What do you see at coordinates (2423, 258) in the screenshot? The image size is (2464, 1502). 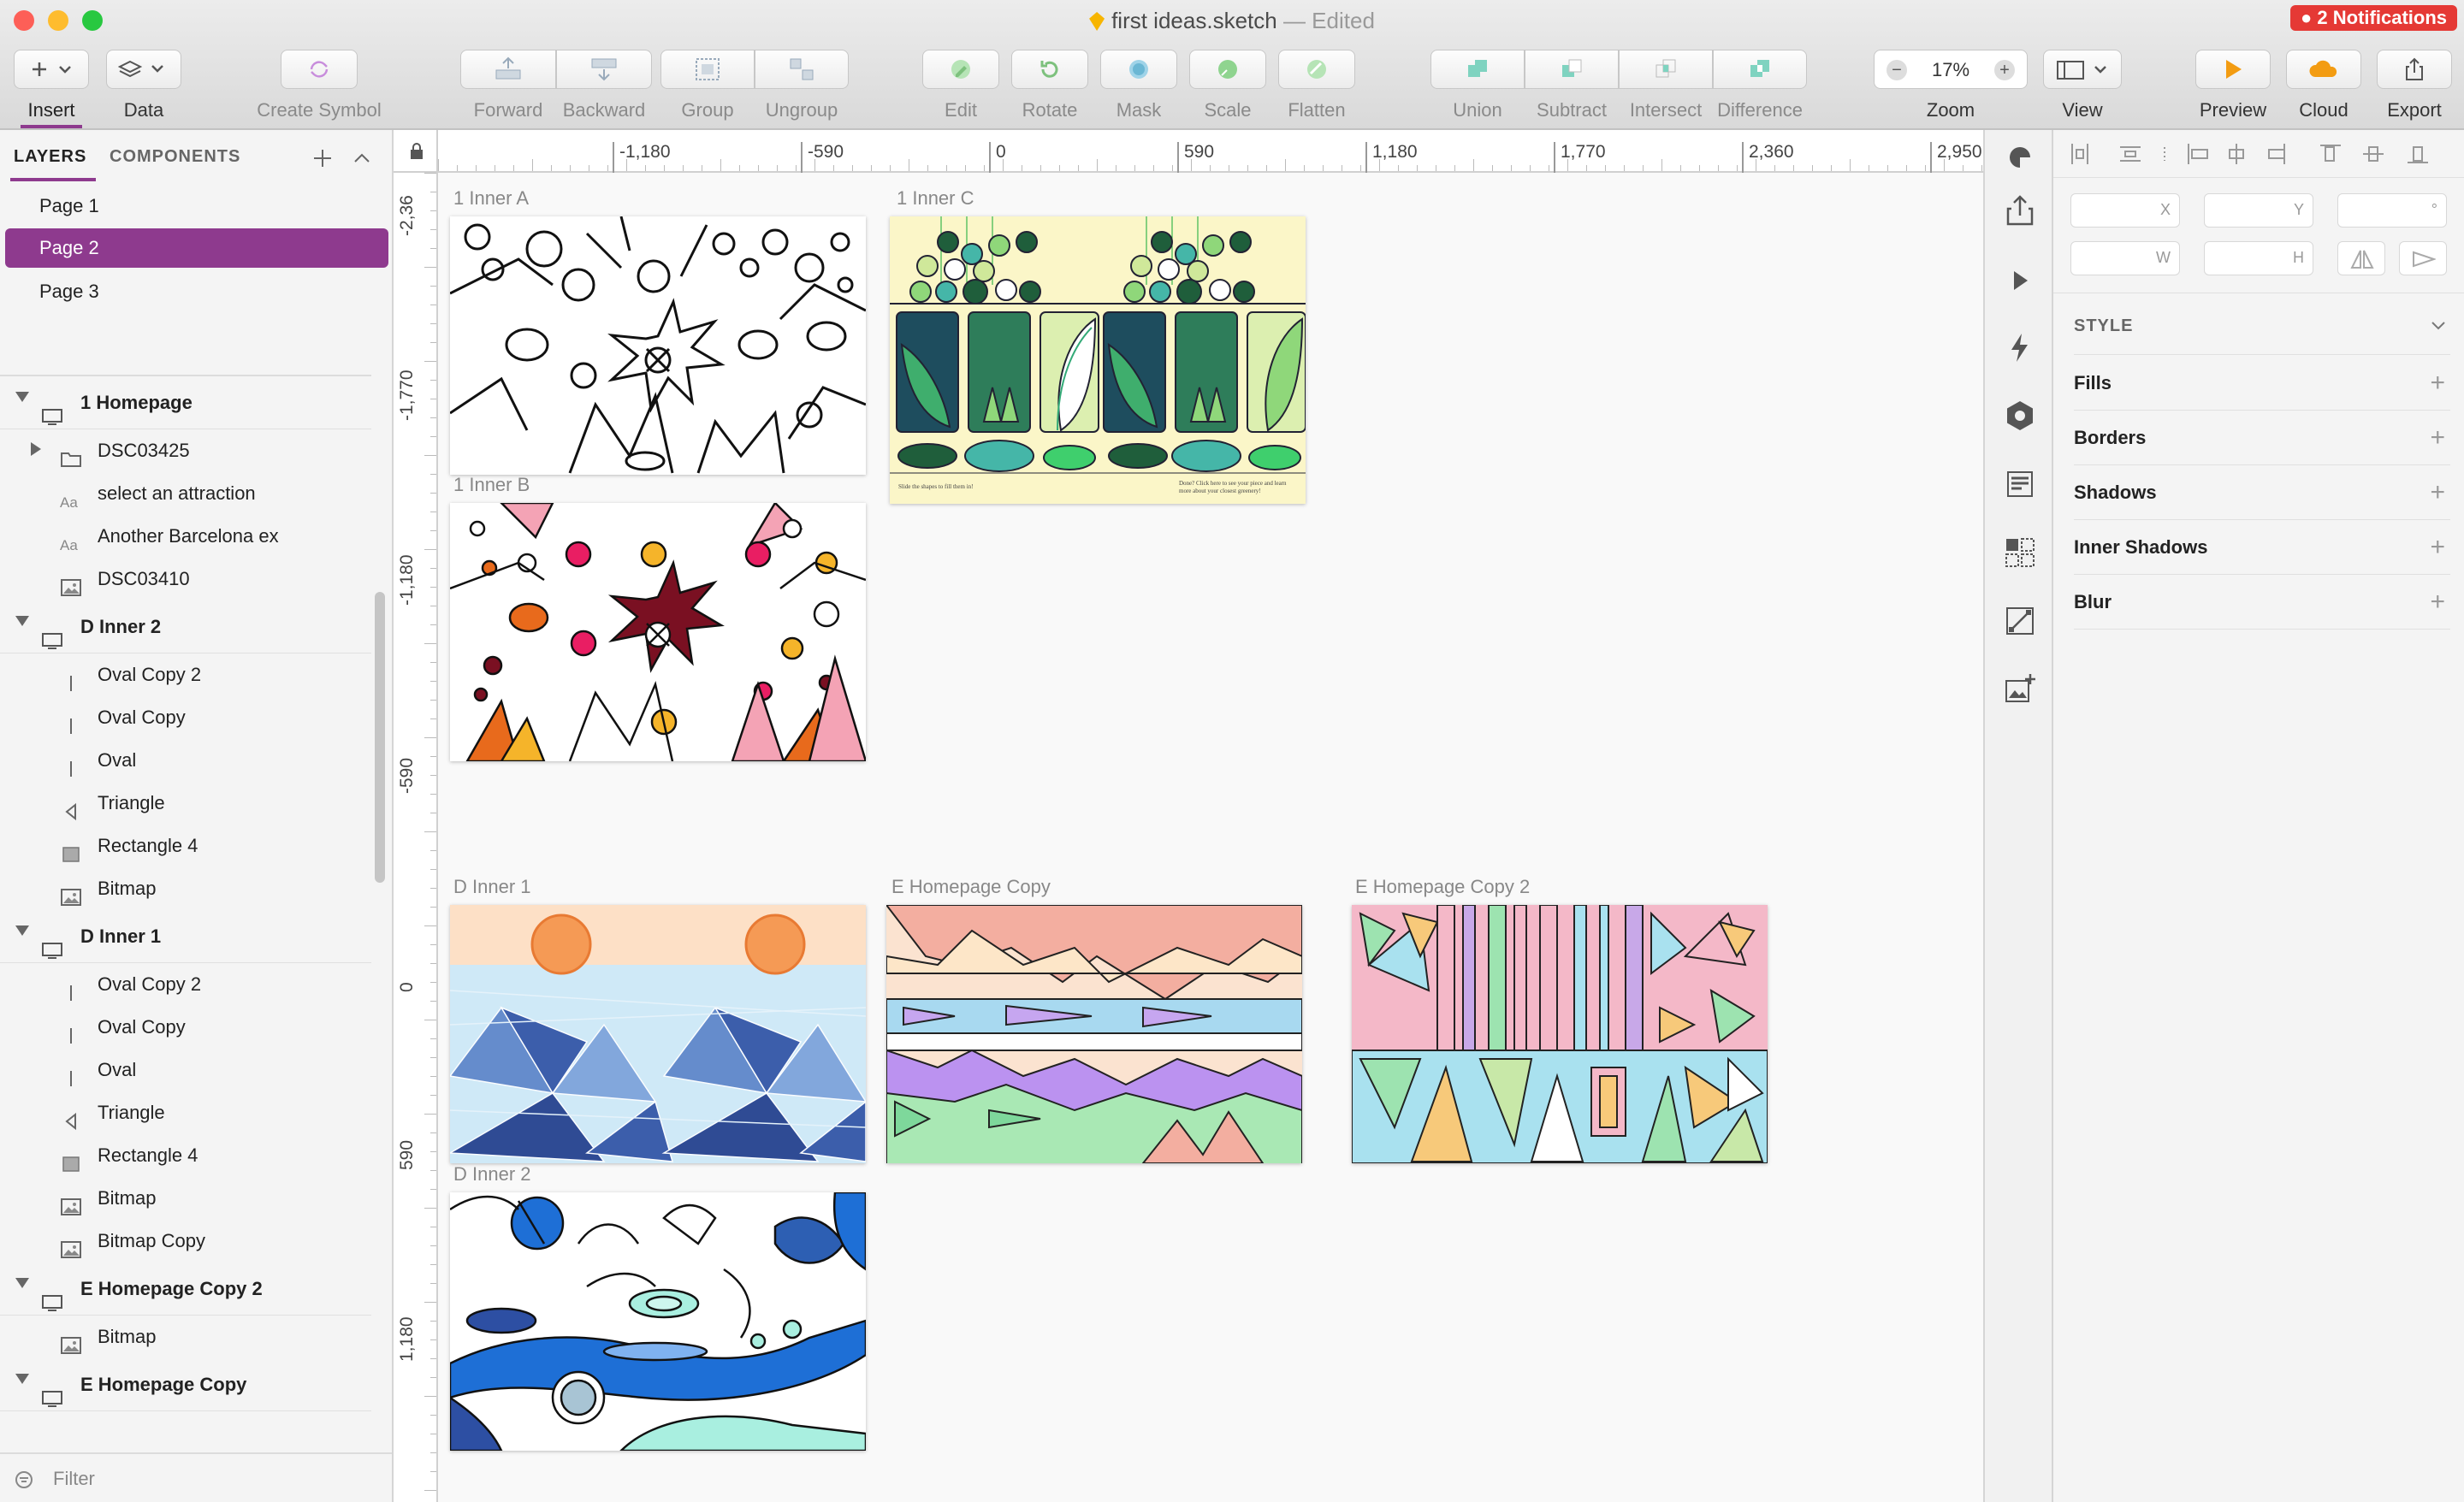 I see `flip-vertical-button` at bounding box center [2423, 258].